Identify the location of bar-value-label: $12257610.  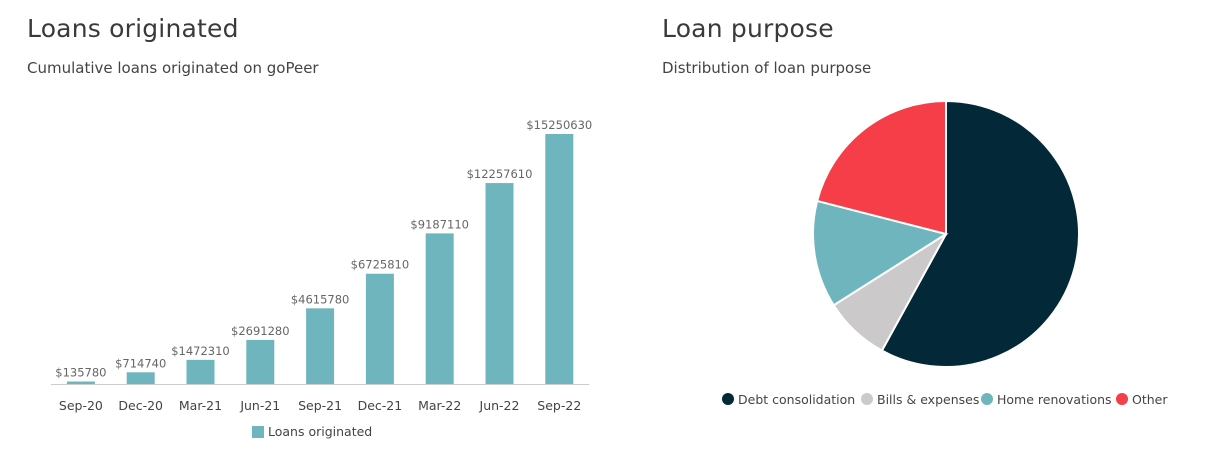
(500, 174).